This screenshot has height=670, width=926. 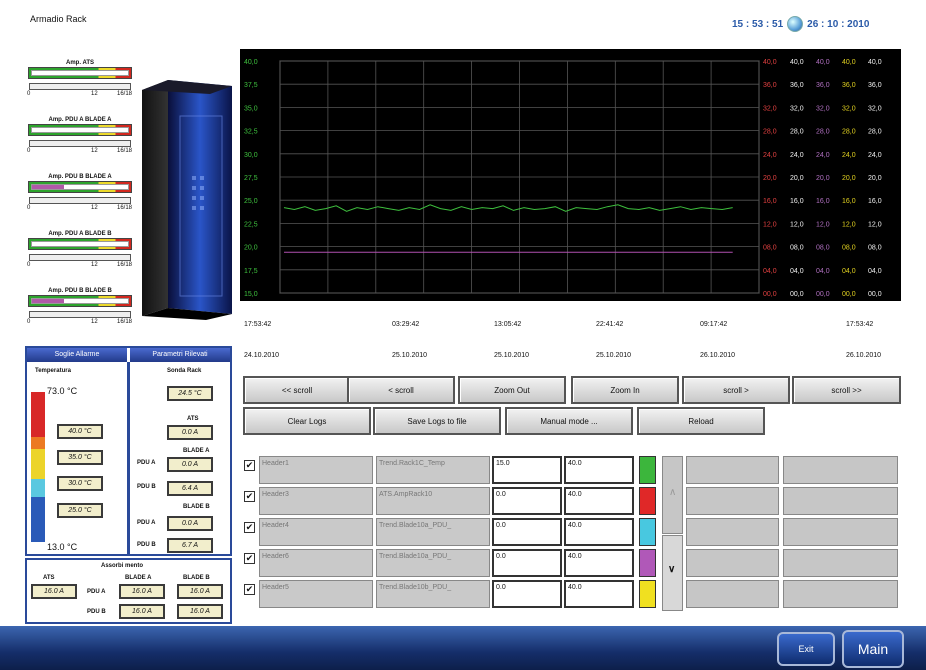 I want to click on amp-level-track, so click(x=80, y=301).